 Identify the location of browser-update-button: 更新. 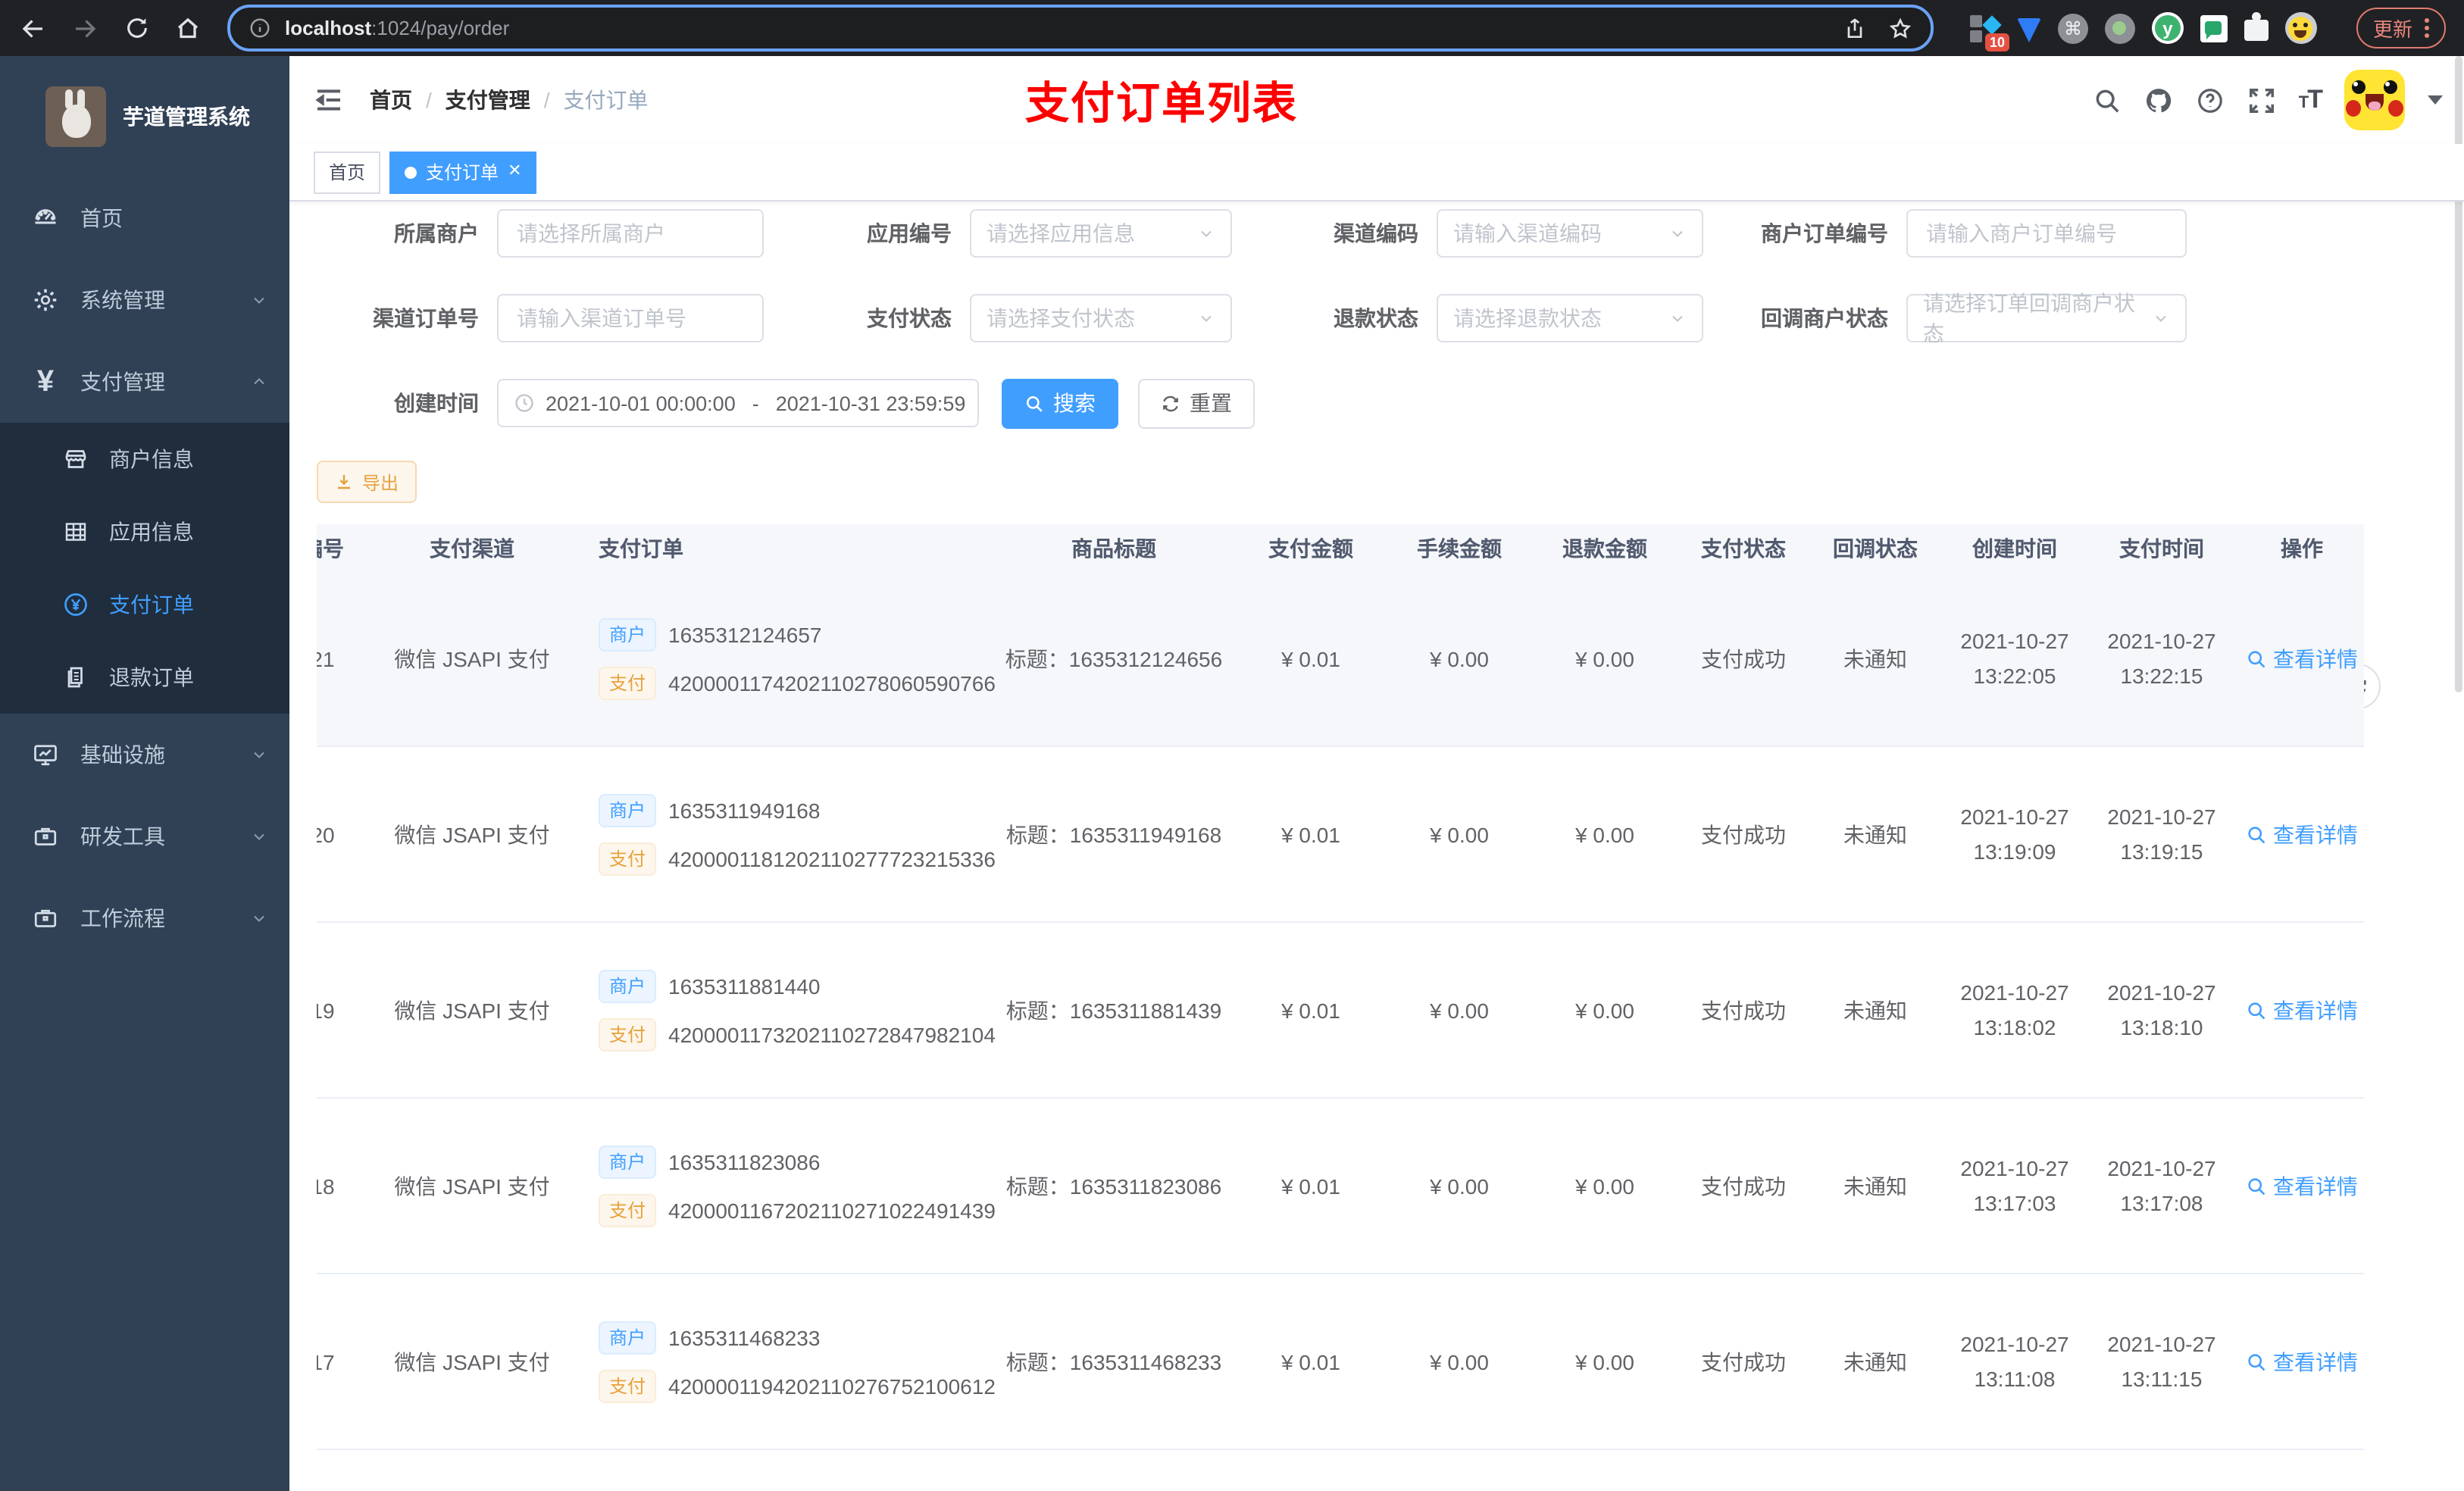
(2401, 28).